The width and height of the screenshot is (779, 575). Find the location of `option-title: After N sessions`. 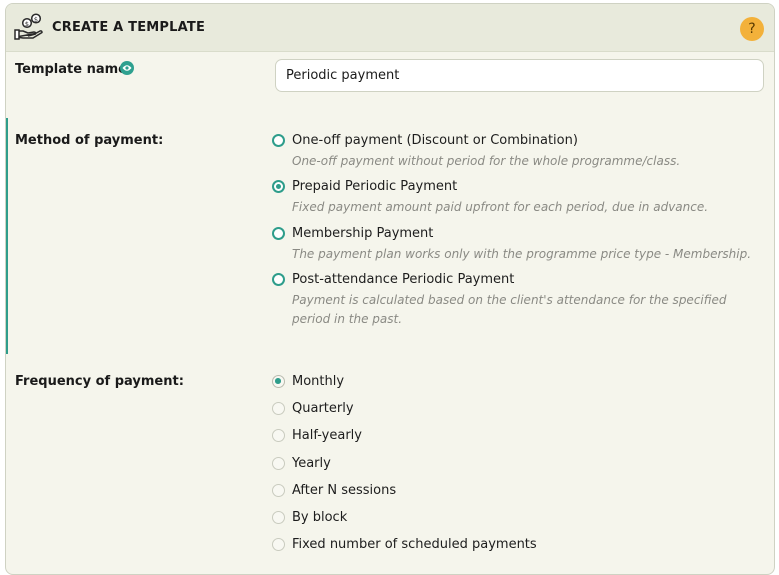

option-title: After N sessions is located at coordinates (344, 490).